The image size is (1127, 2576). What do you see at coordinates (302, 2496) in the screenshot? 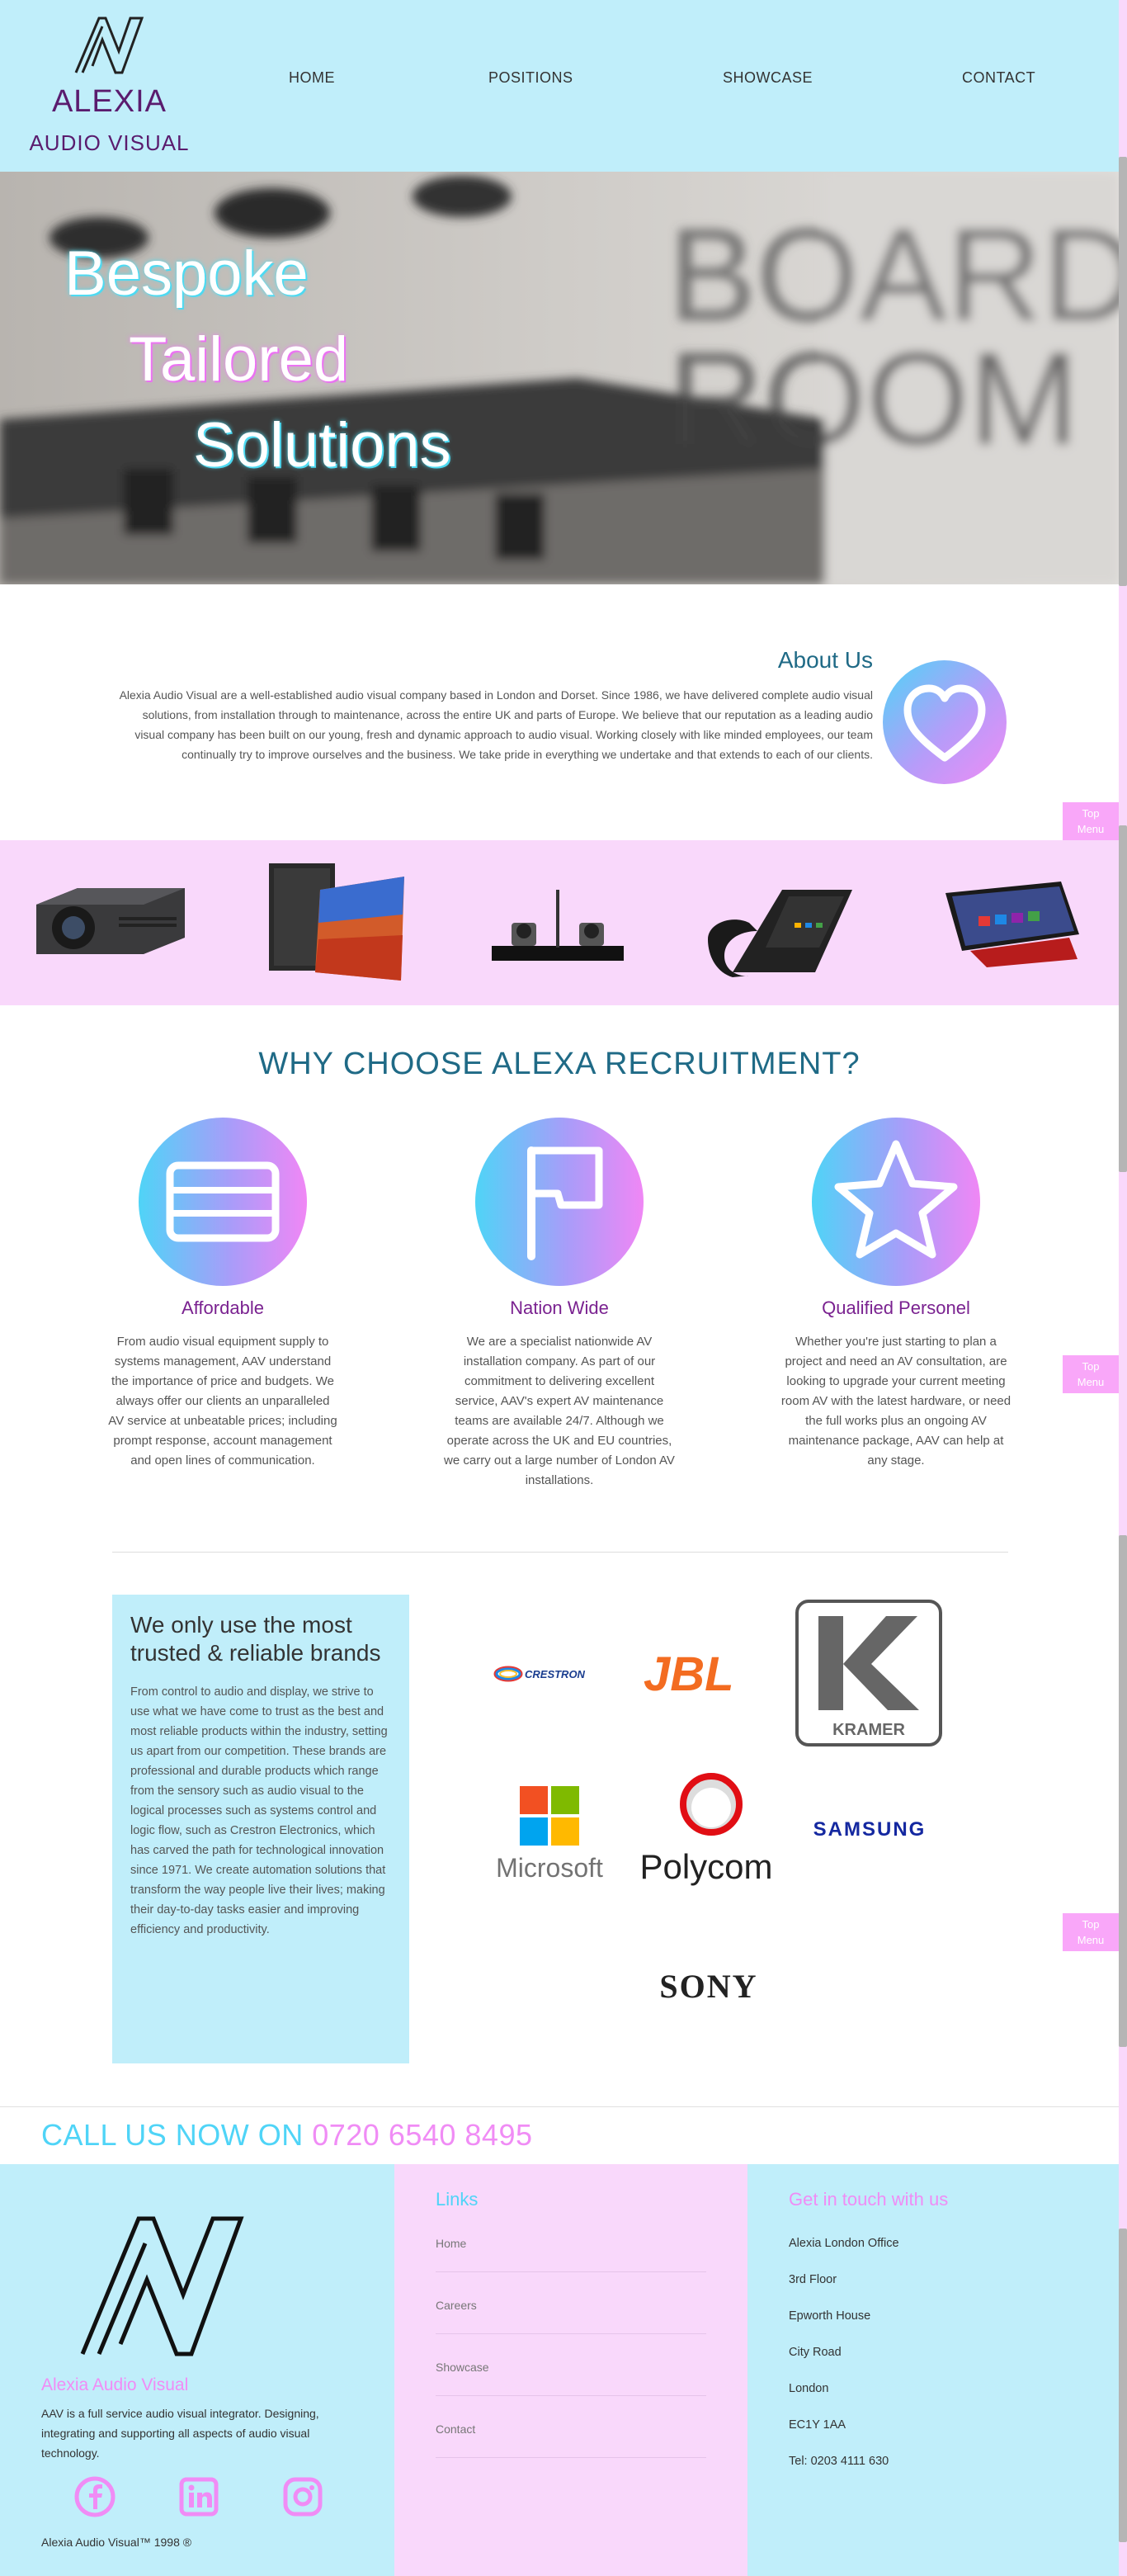
I see `instagram-icon` at bounding box center [302, 2496].